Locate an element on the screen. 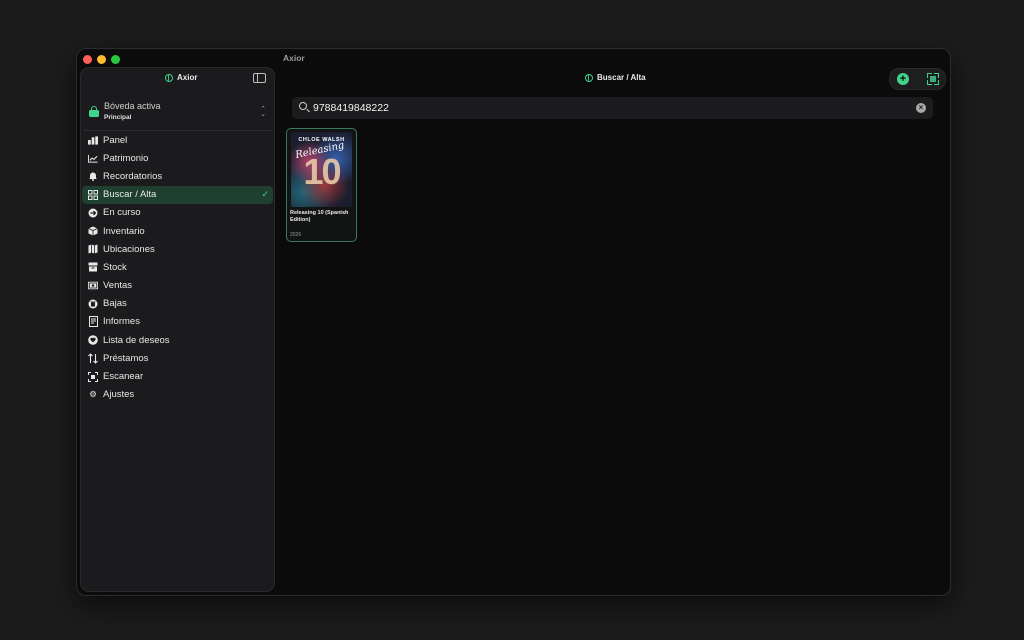 This screenshot has width=1024, height=640. book-cover: CHLOE WALSH Releasing 10 is located at coordinates (321, 169).